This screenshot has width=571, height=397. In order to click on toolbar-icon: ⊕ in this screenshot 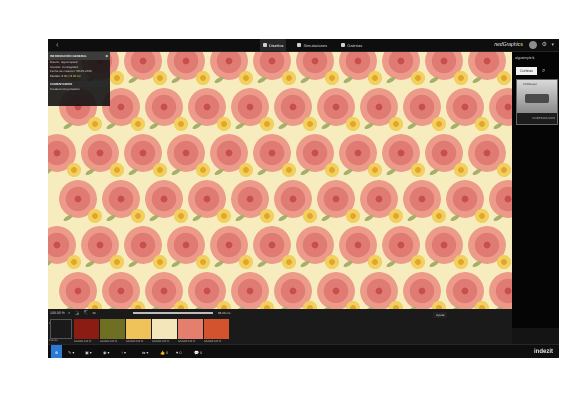, I will do `click(56, 352)`.